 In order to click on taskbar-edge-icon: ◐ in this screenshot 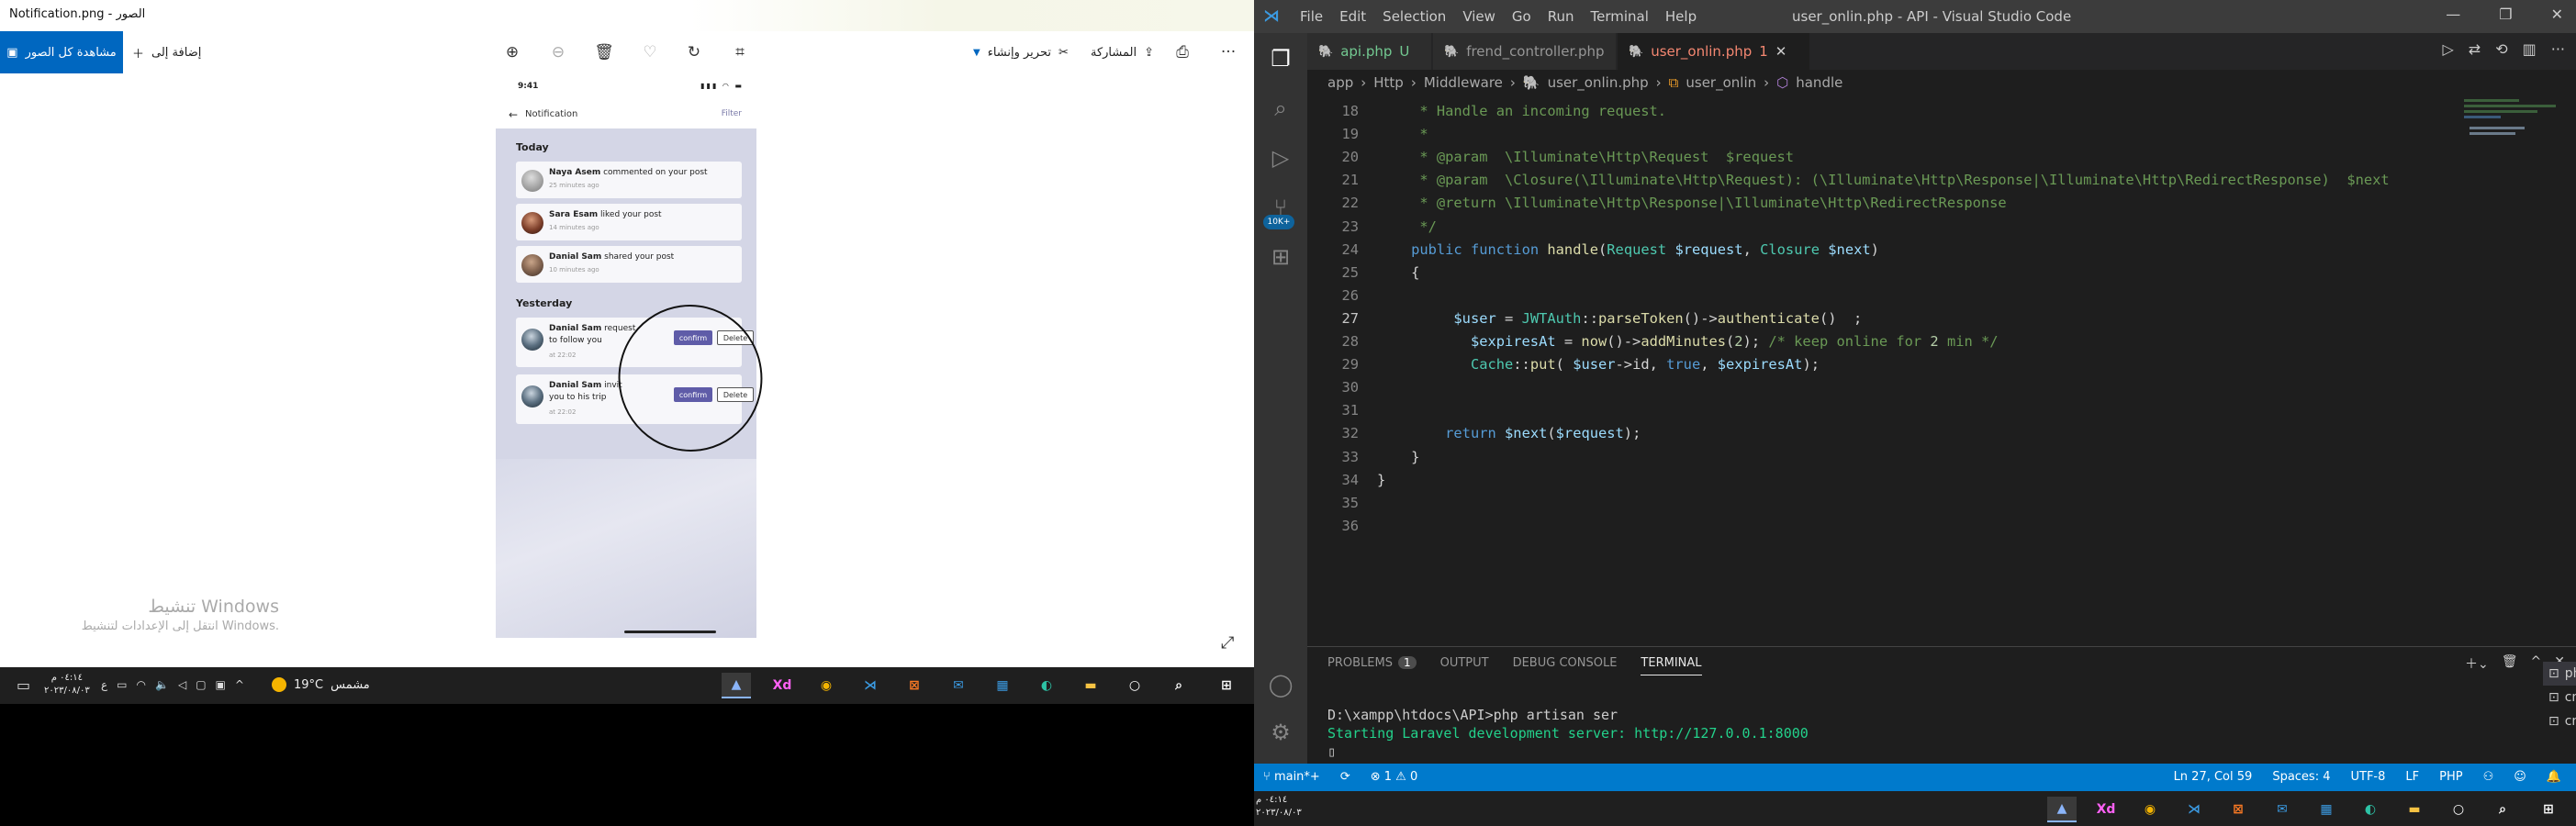, I will do `click(2370, 810)`.